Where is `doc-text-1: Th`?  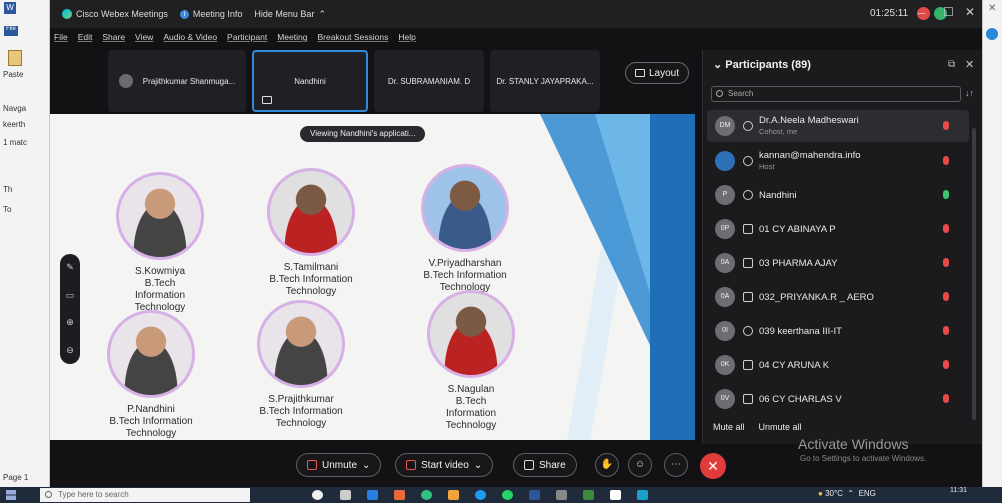 doc-text-1: Th is located at coordinates (8, 189).